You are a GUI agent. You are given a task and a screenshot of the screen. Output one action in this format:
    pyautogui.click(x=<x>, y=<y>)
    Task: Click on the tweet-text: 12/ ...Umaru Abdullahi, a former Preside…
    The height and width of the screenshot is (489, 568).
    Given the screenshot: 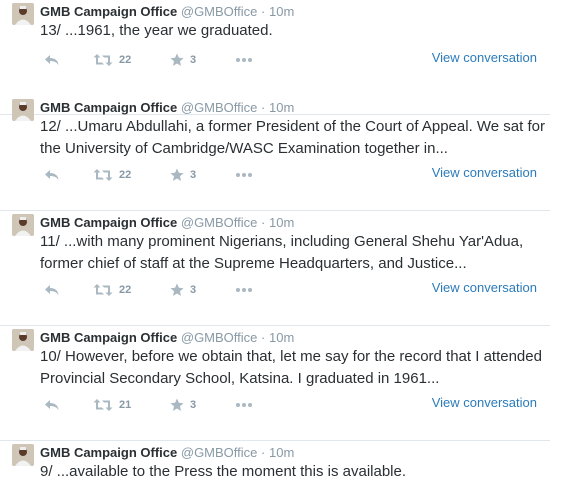 What is the action you would take?
    pyautogui.click(x=292, y=137)
    